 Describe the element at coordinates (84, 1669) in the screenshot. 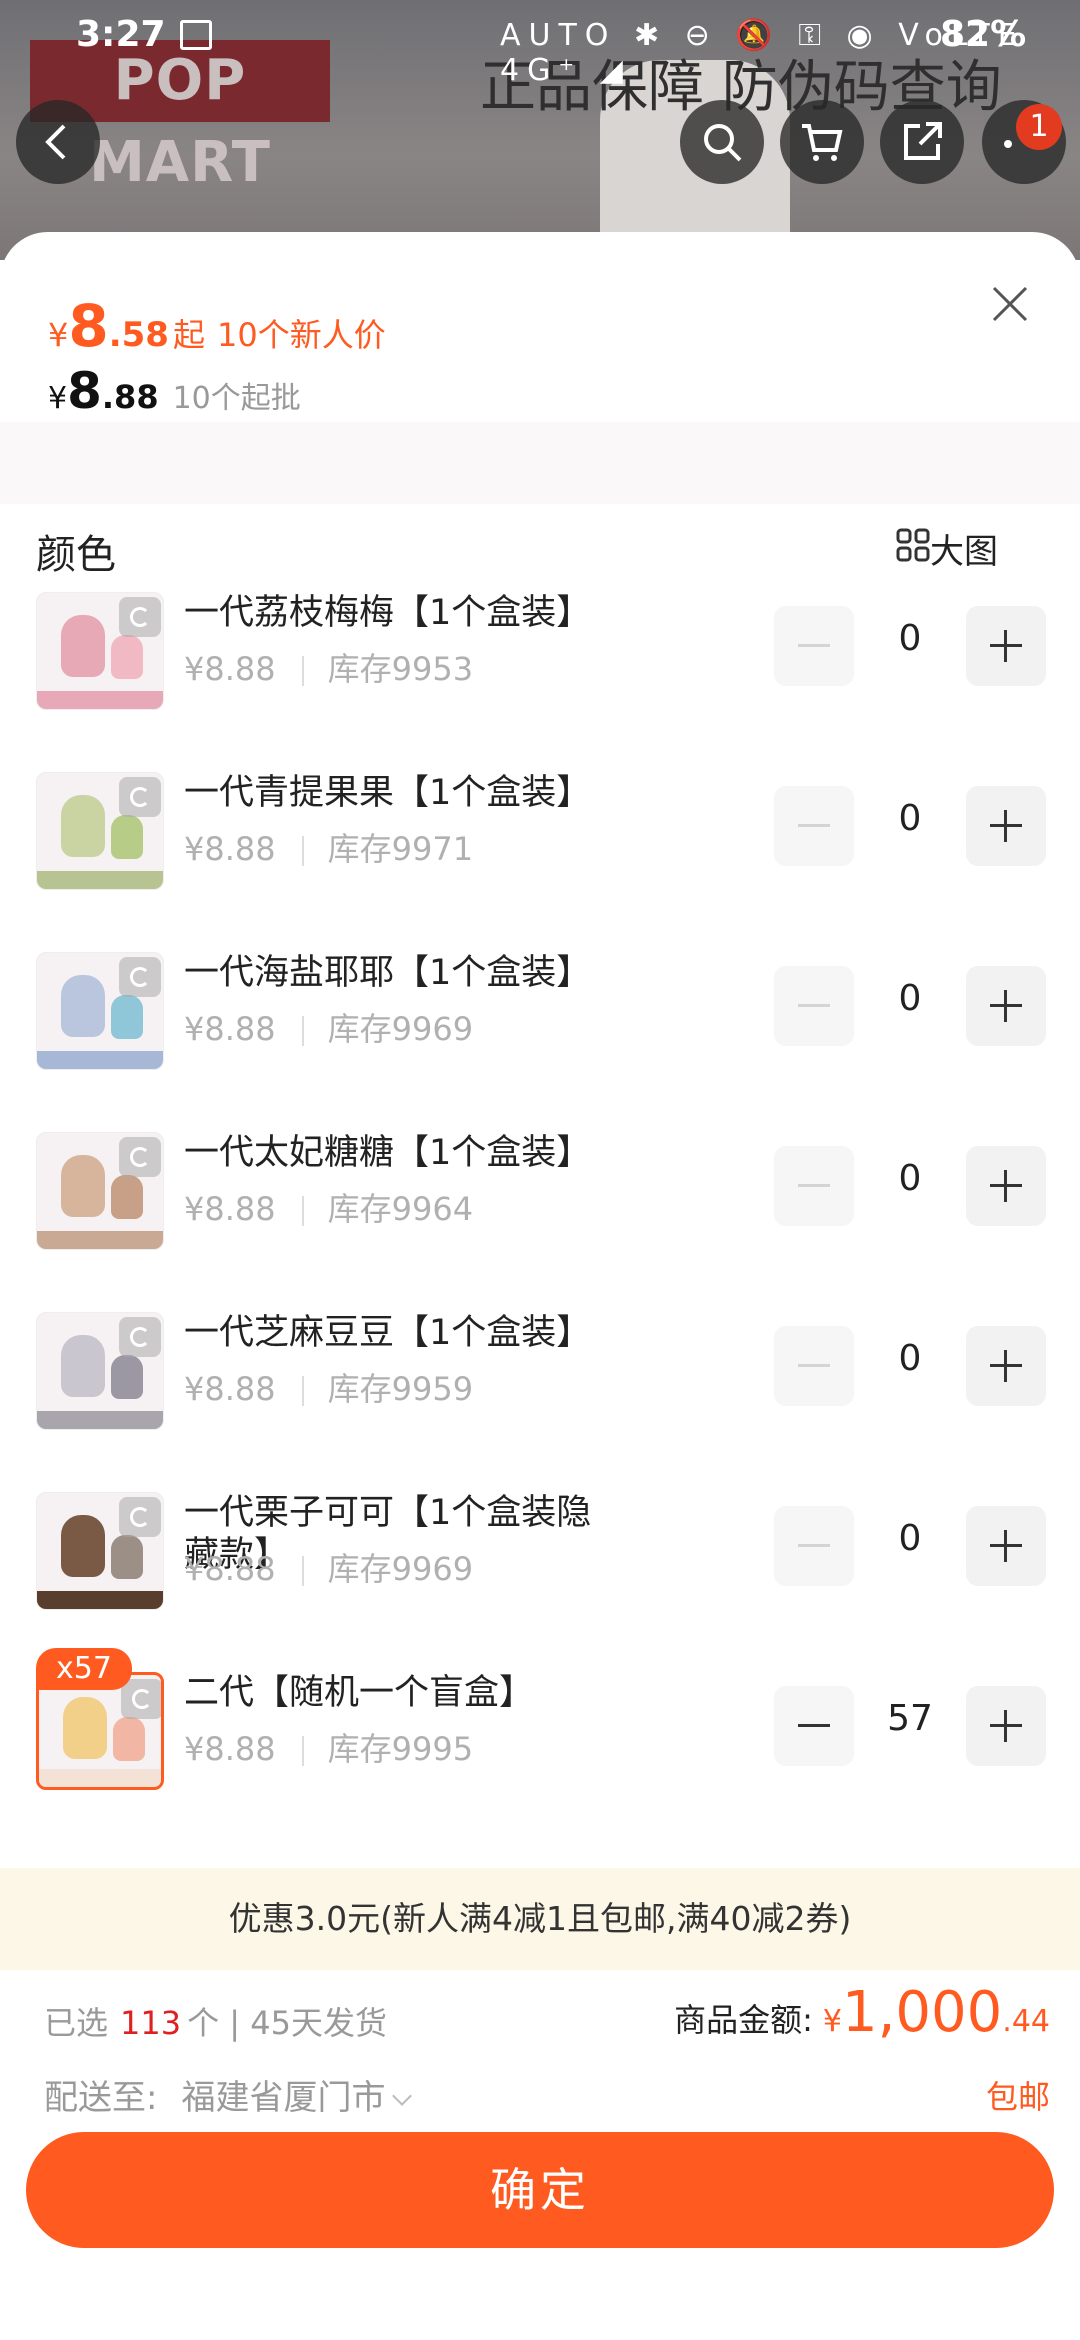

I see `quantity-badge: x57` at that location.